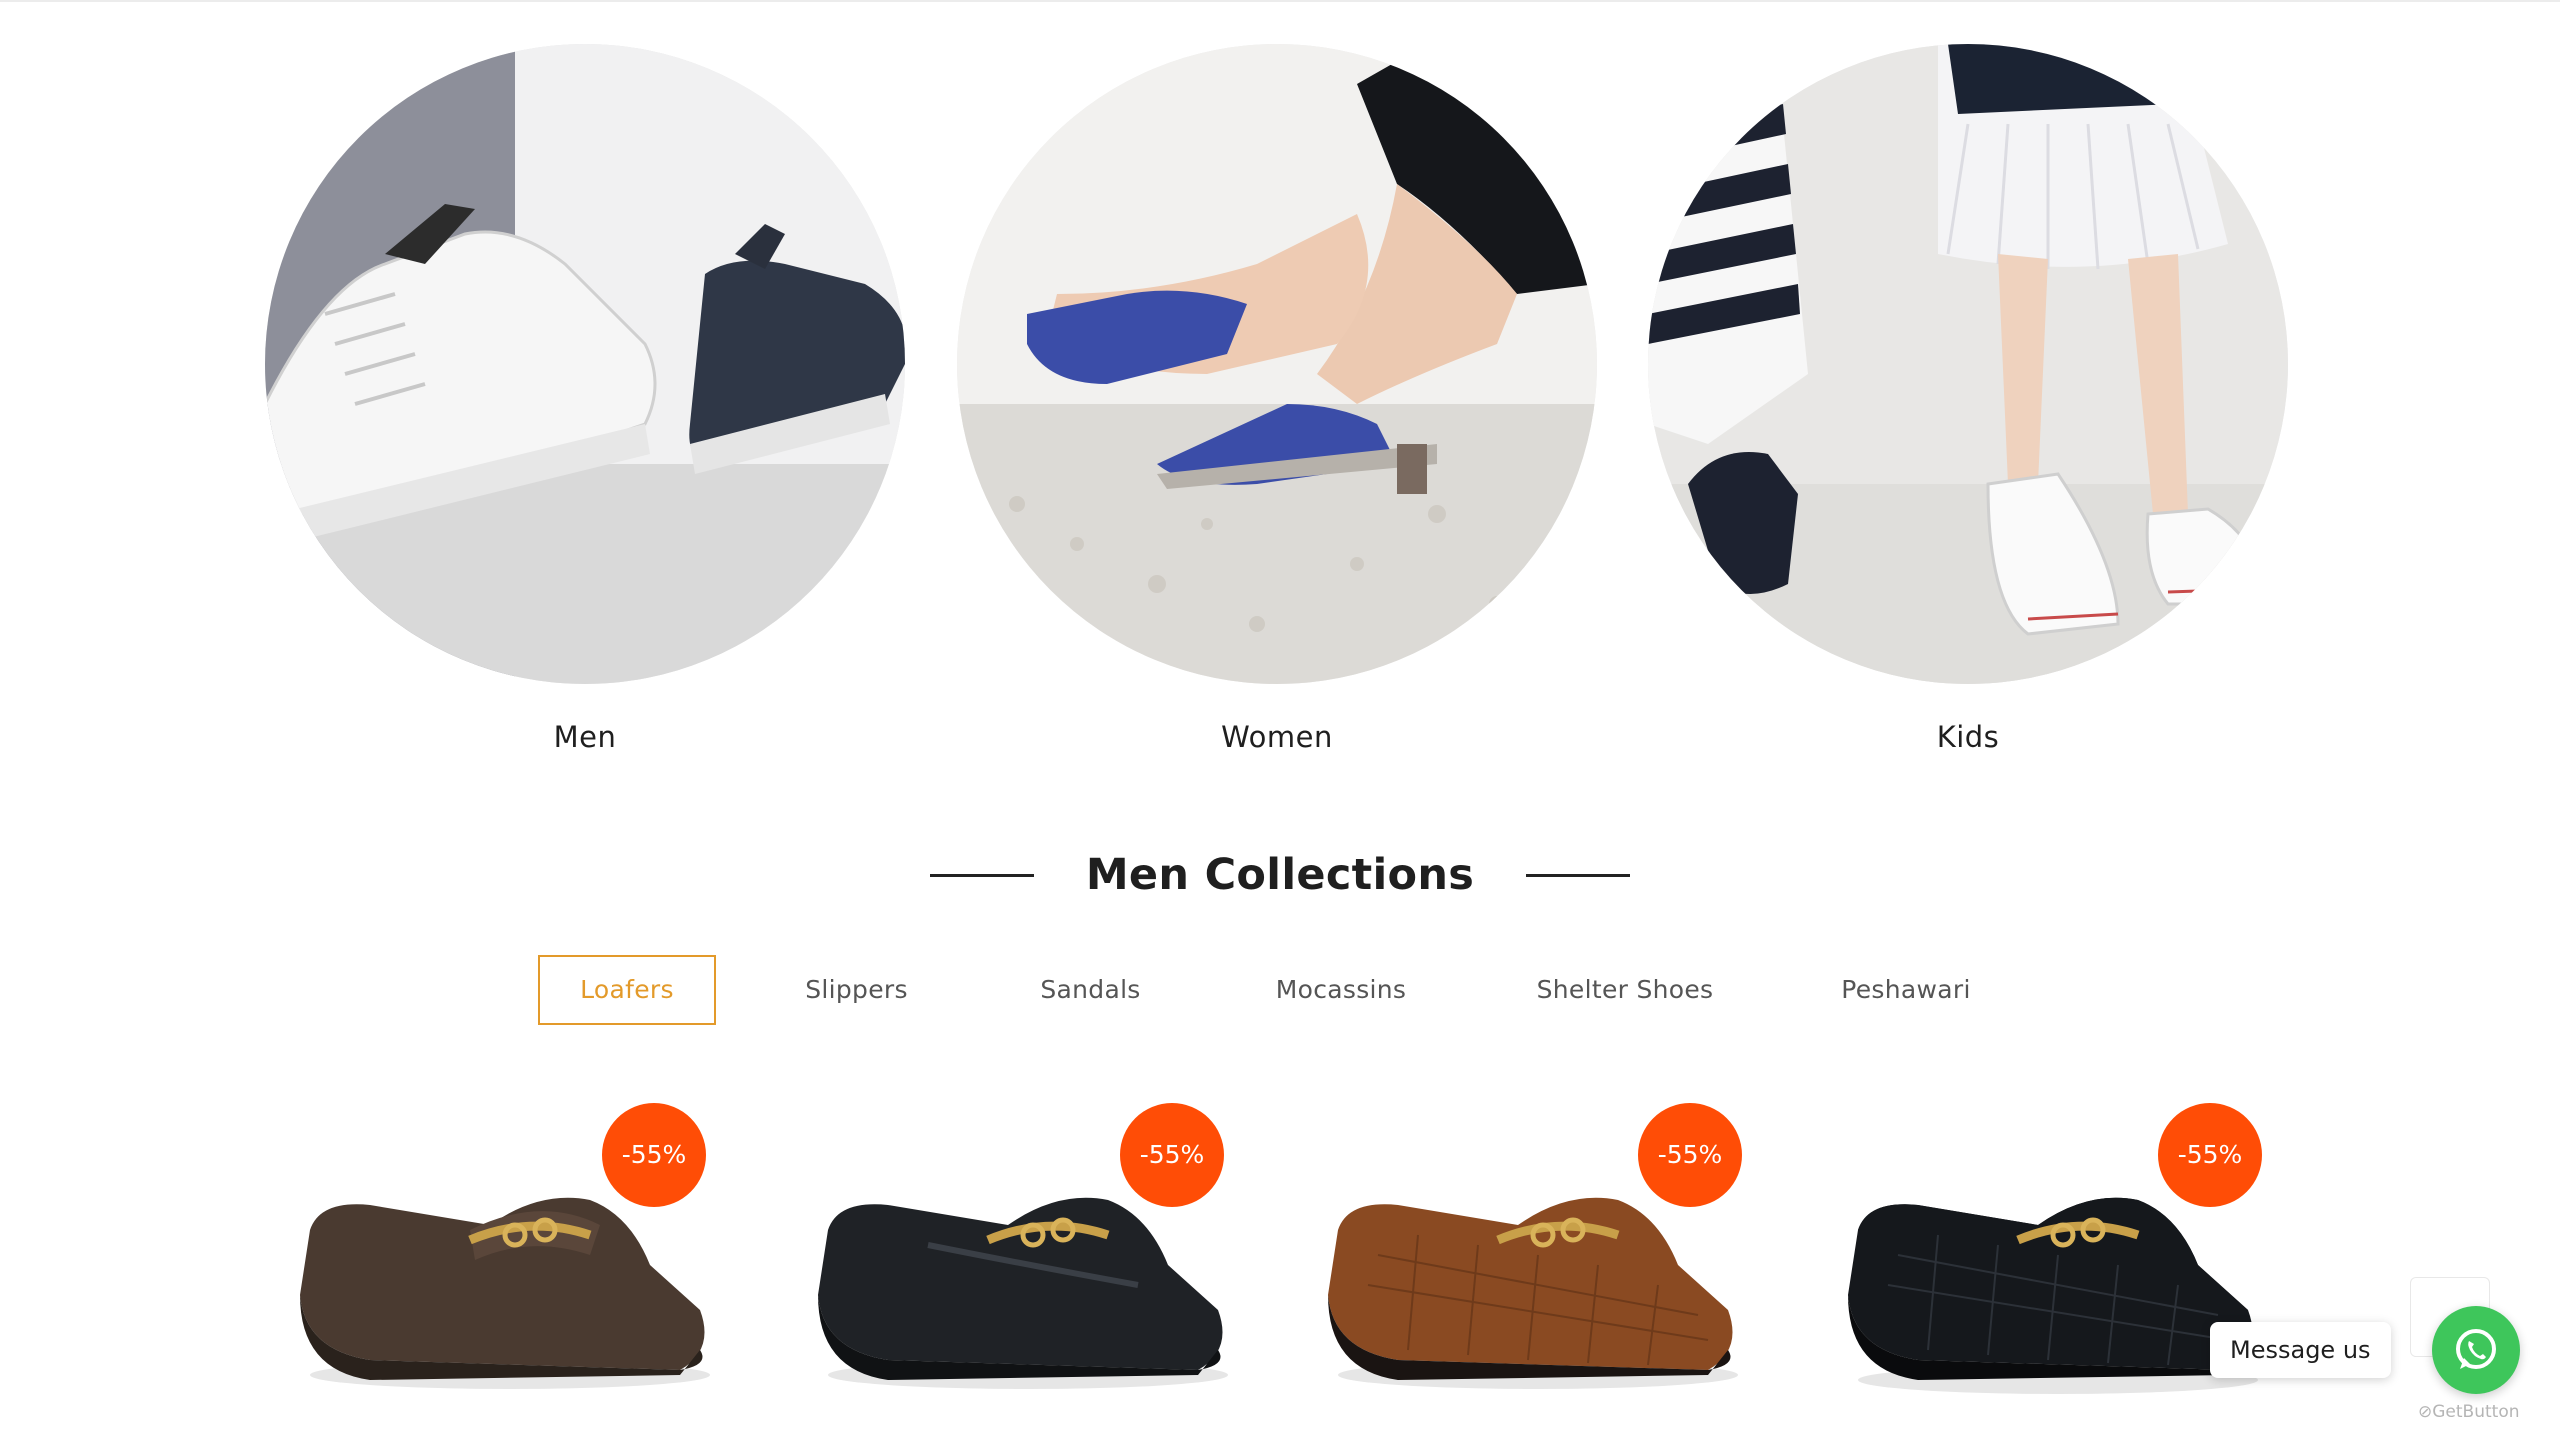 The image size is (2560, 1436). I want to click on men-sneakers-image, so click(585, 364).